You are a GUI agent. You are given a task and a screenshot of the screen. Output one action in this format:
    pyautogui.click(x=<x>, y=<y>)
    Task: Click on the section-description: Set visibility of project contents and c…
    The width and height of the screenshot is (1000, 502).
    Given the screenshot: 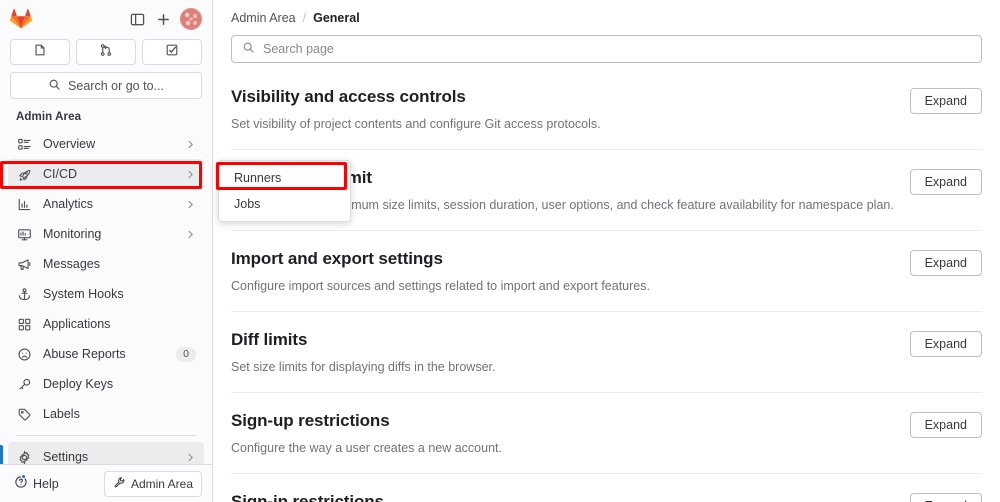 What is the action you would take?
    pyautogui.click(x=416, y=124)
    